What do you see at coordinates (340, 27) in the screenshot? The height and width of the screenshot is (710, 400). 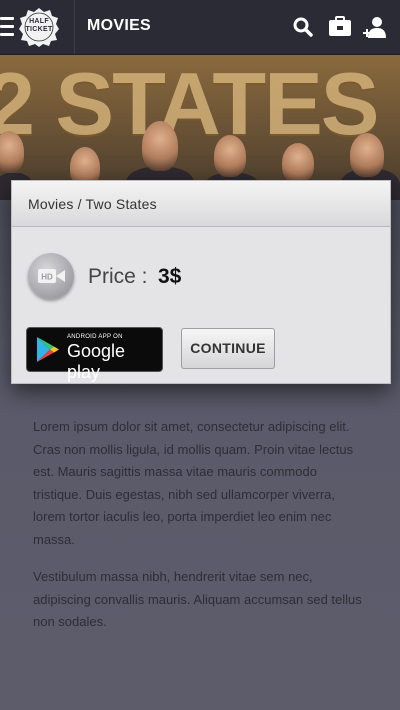 I see `ticket-wallet-icon` at bounding box center [340, 27].